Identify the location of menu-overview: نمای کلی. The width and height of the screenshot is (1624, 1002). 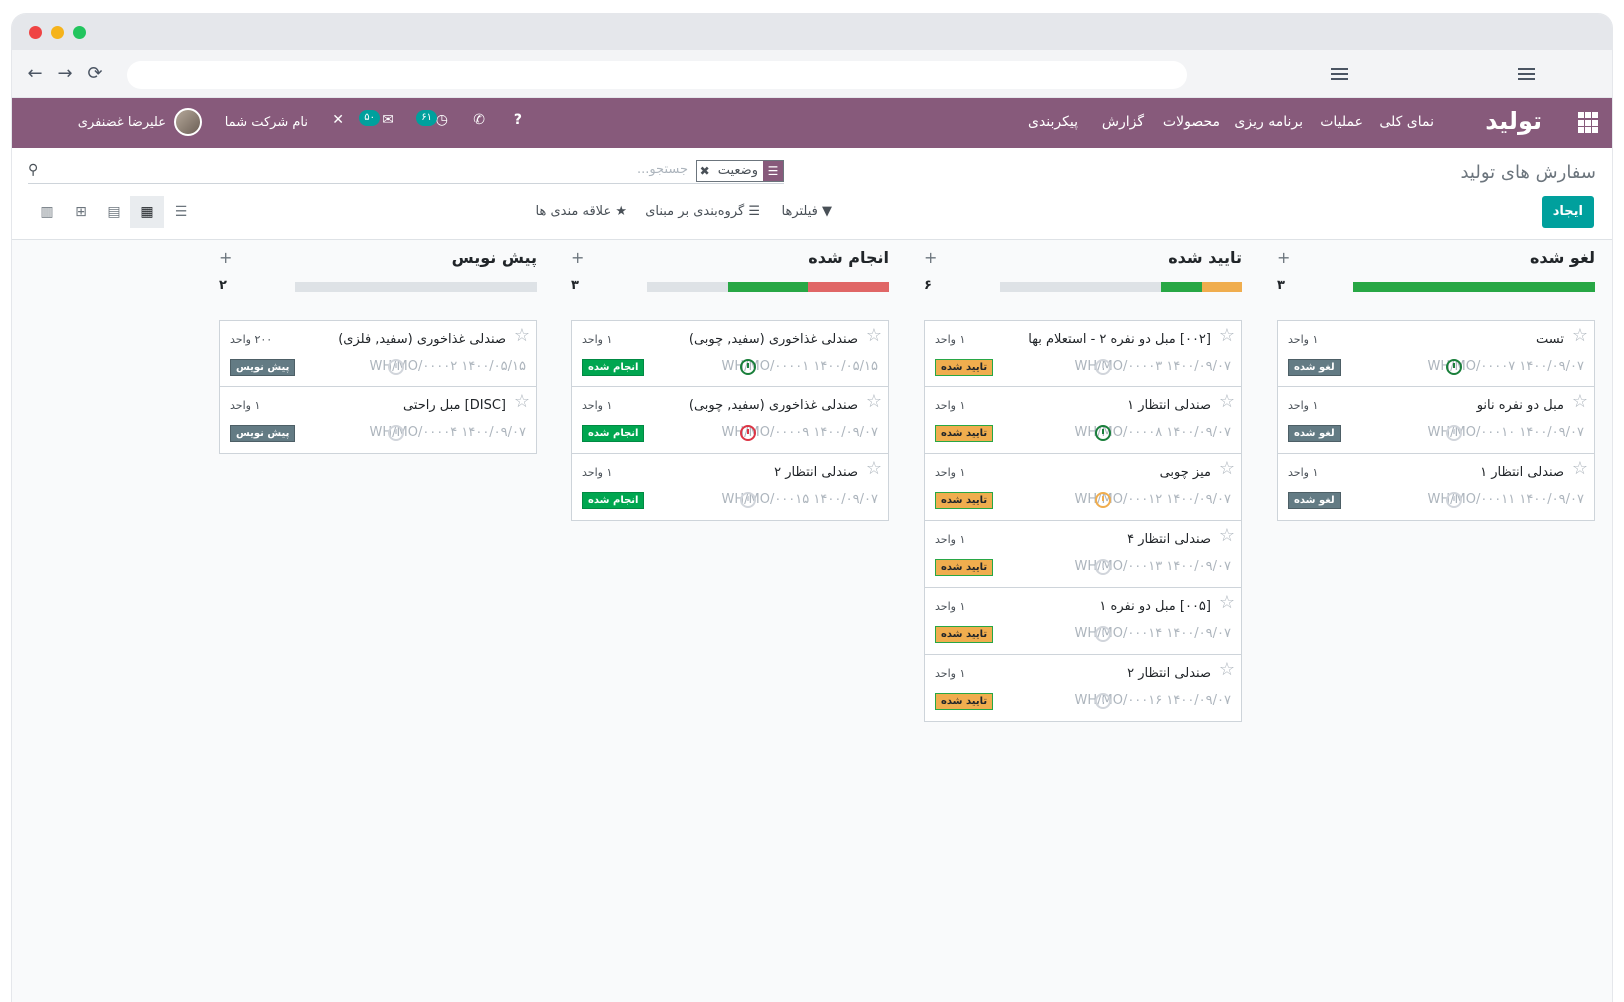
(1406, 122).